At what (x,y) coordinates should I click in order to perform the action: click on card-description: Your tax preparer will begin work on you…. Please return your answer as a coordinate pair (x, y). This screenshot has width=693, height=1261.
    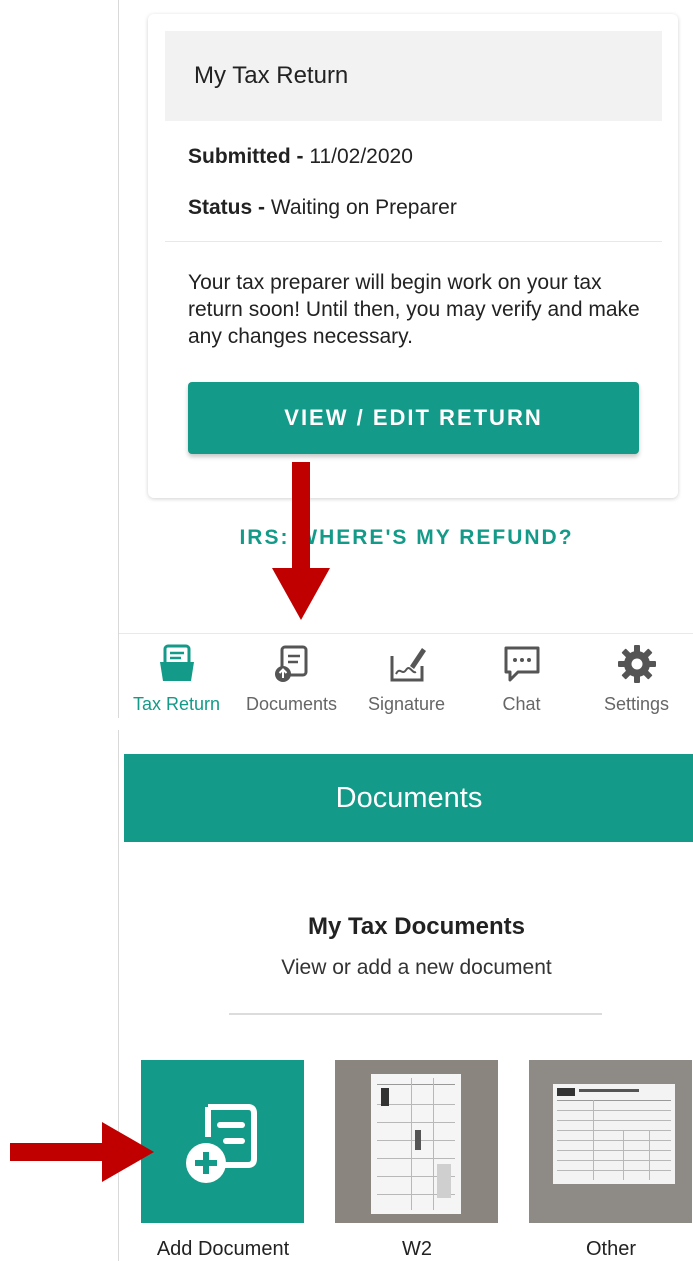
    Looking at the image, I should click on (414, 309).